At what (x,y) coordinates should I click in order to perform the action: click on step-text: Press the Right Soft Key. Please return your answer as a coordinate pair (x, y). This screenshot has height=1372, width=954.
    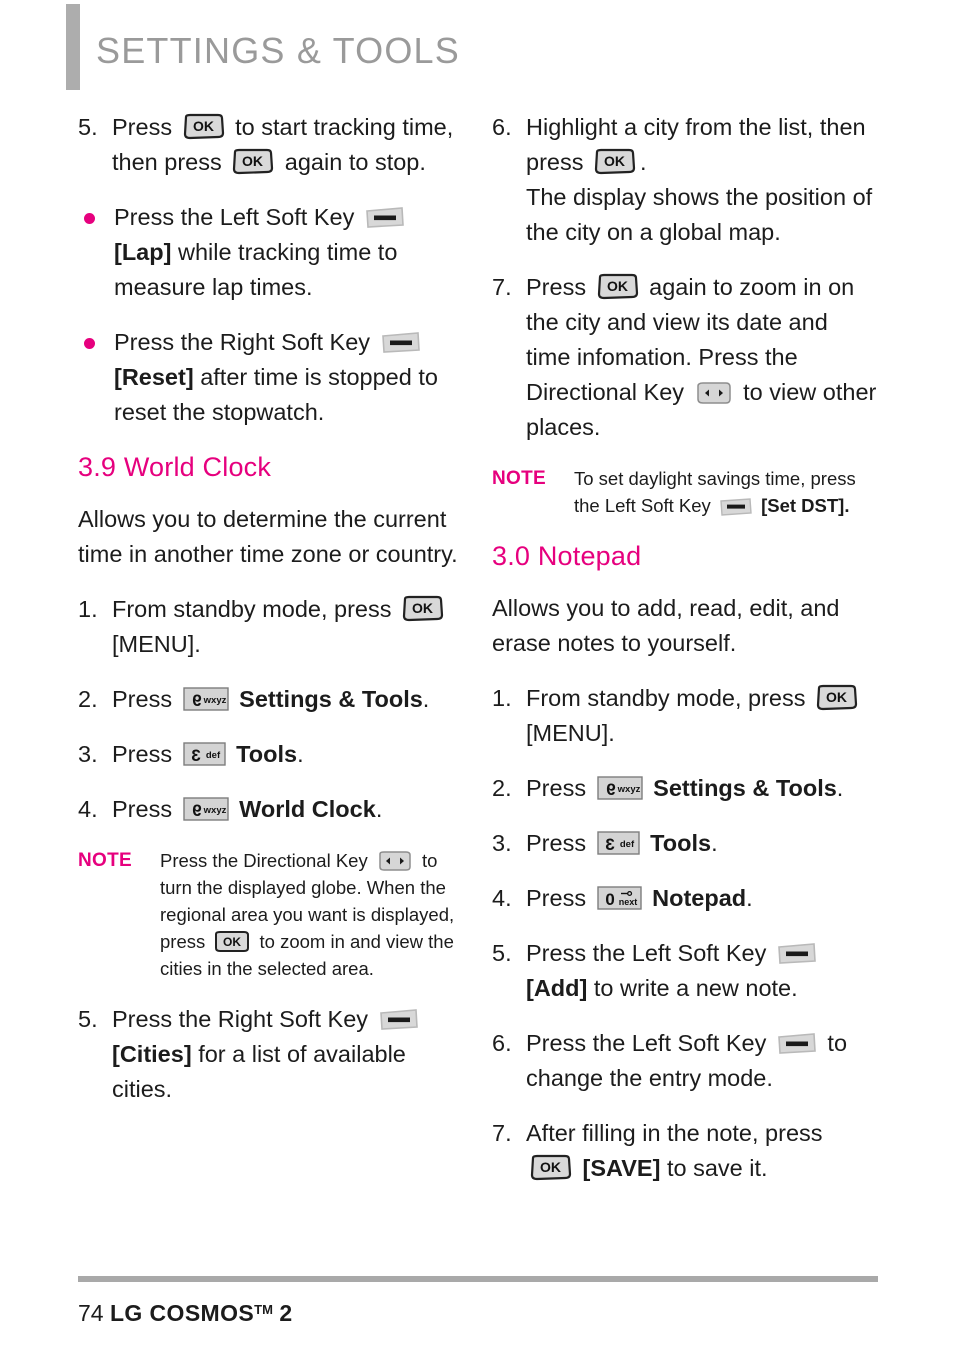
    Looking at the image, I should click on (240, 1019).